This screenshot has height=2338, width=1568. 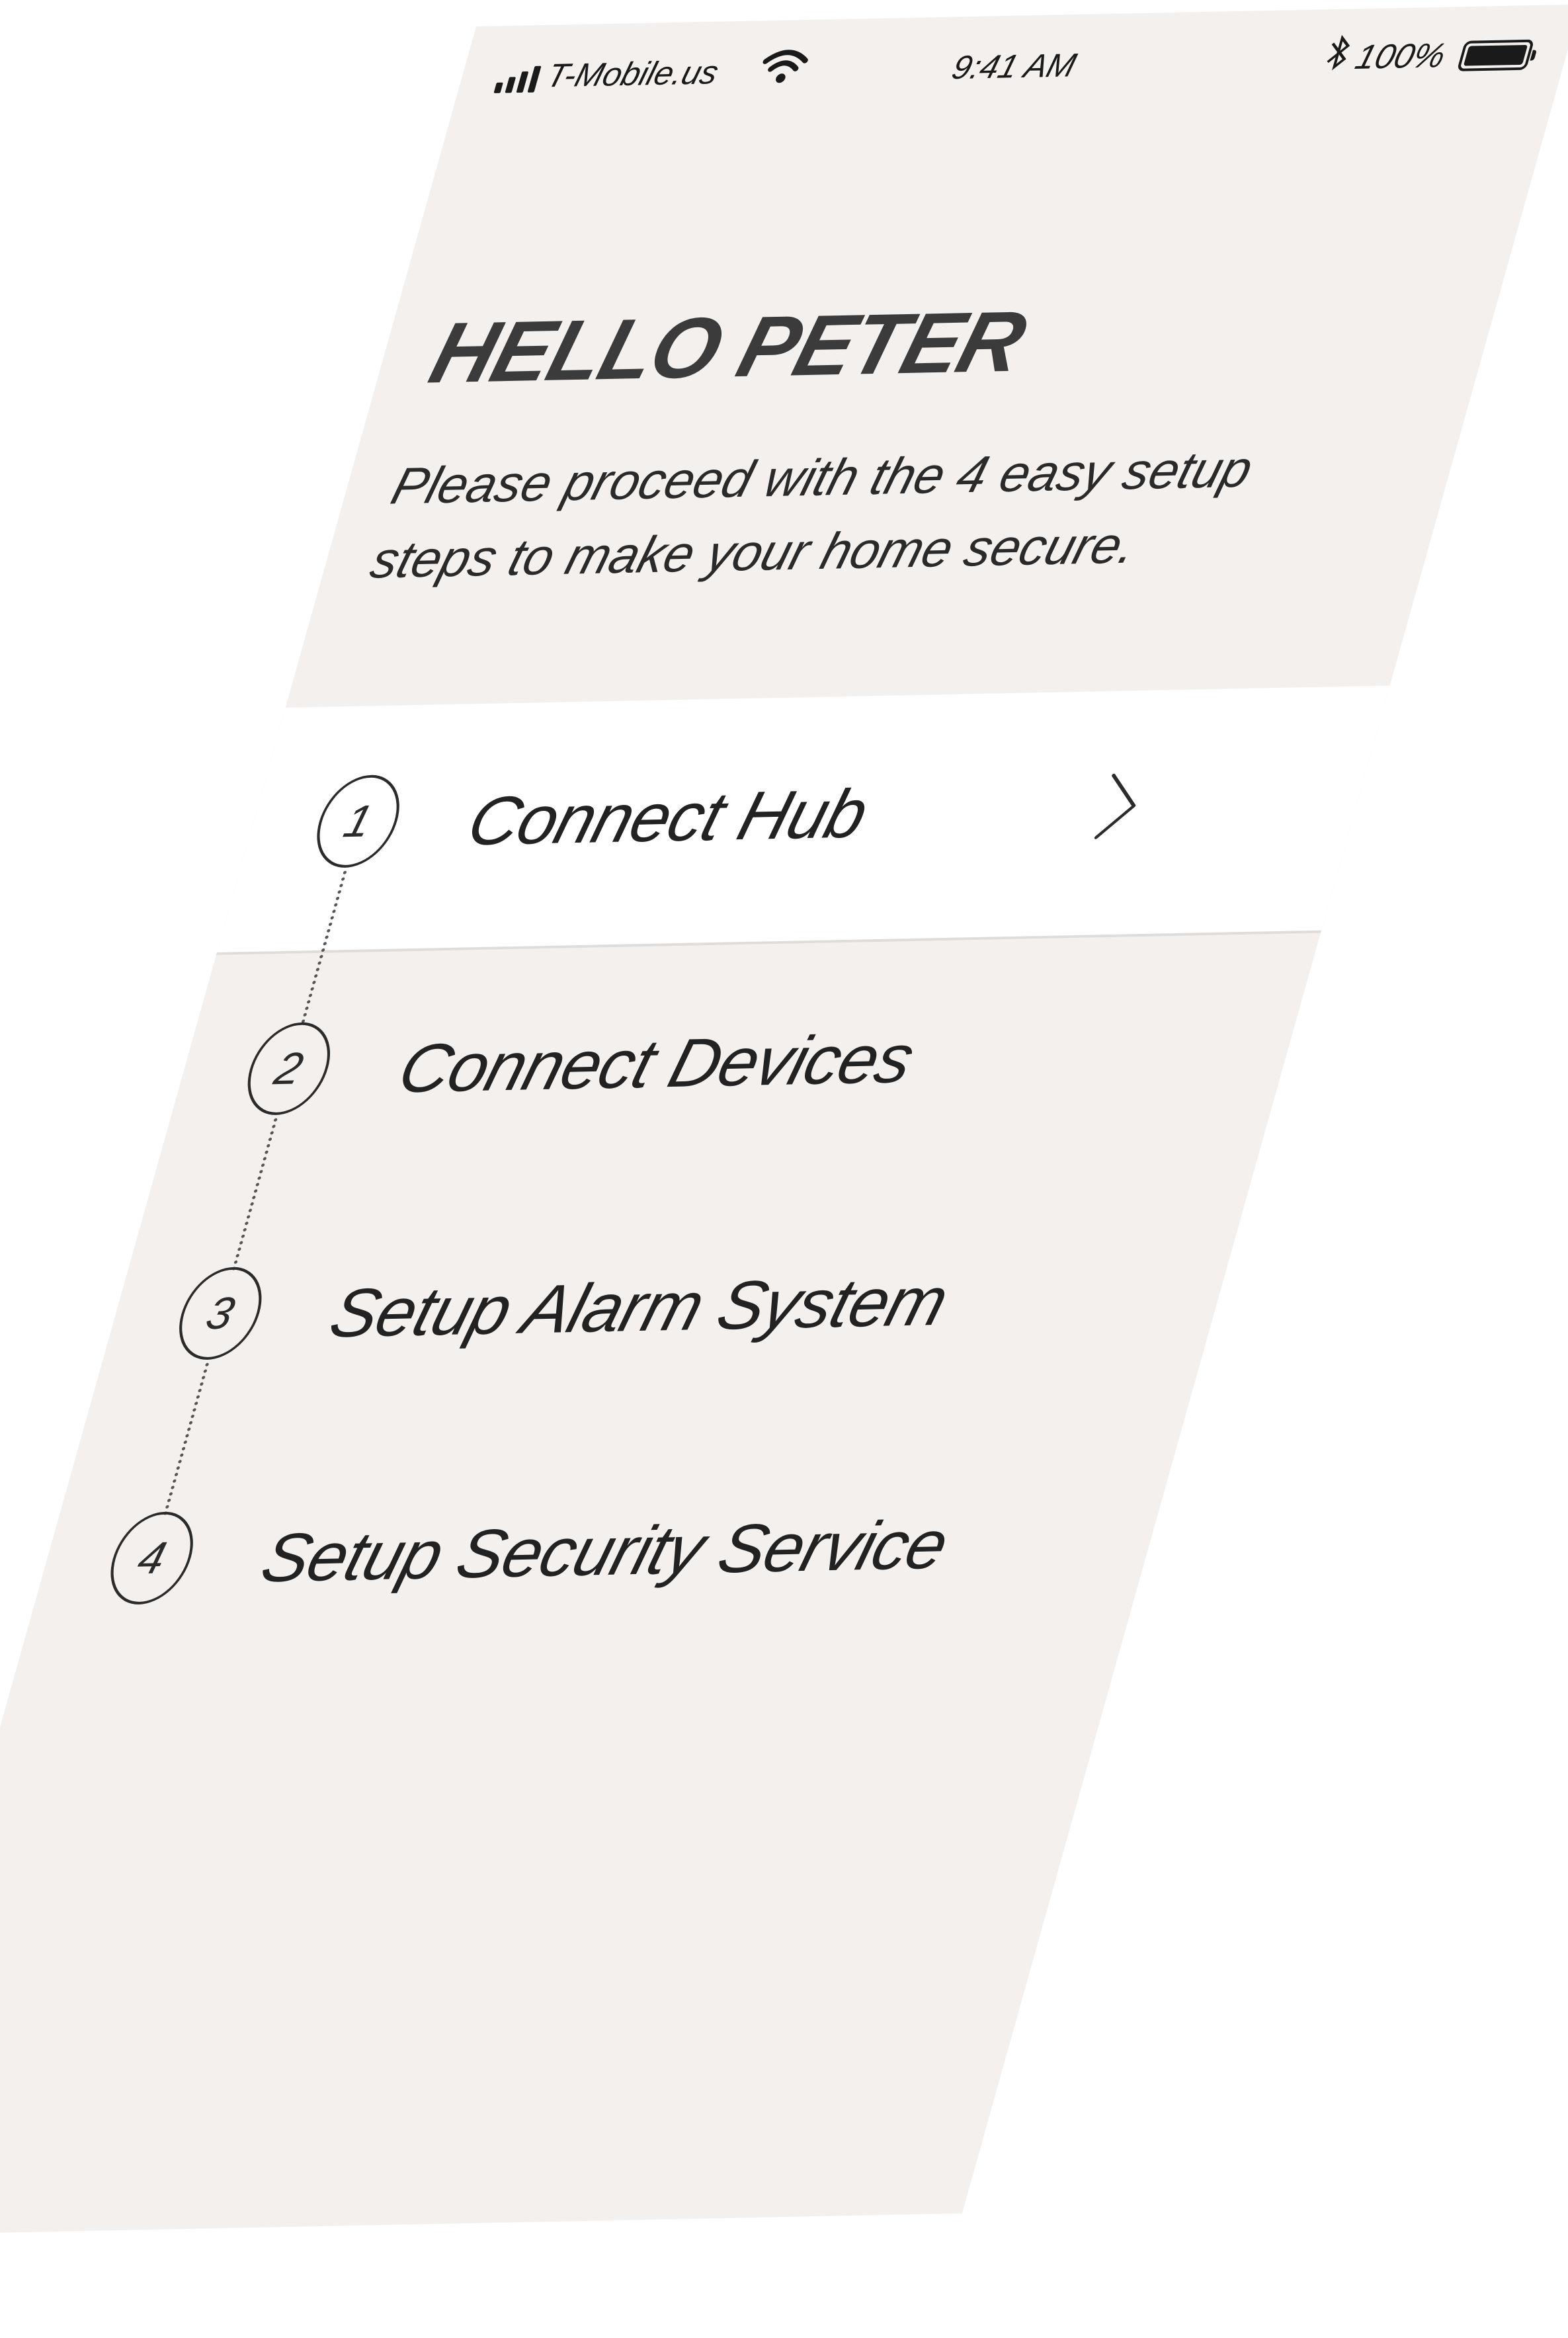 I want to click on step-number-badge: 2, so click(x=289, y=1068).